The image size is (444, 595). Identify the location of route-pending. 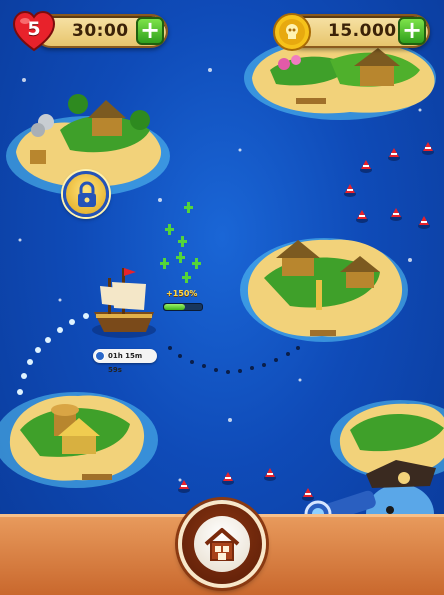
(234, 360).